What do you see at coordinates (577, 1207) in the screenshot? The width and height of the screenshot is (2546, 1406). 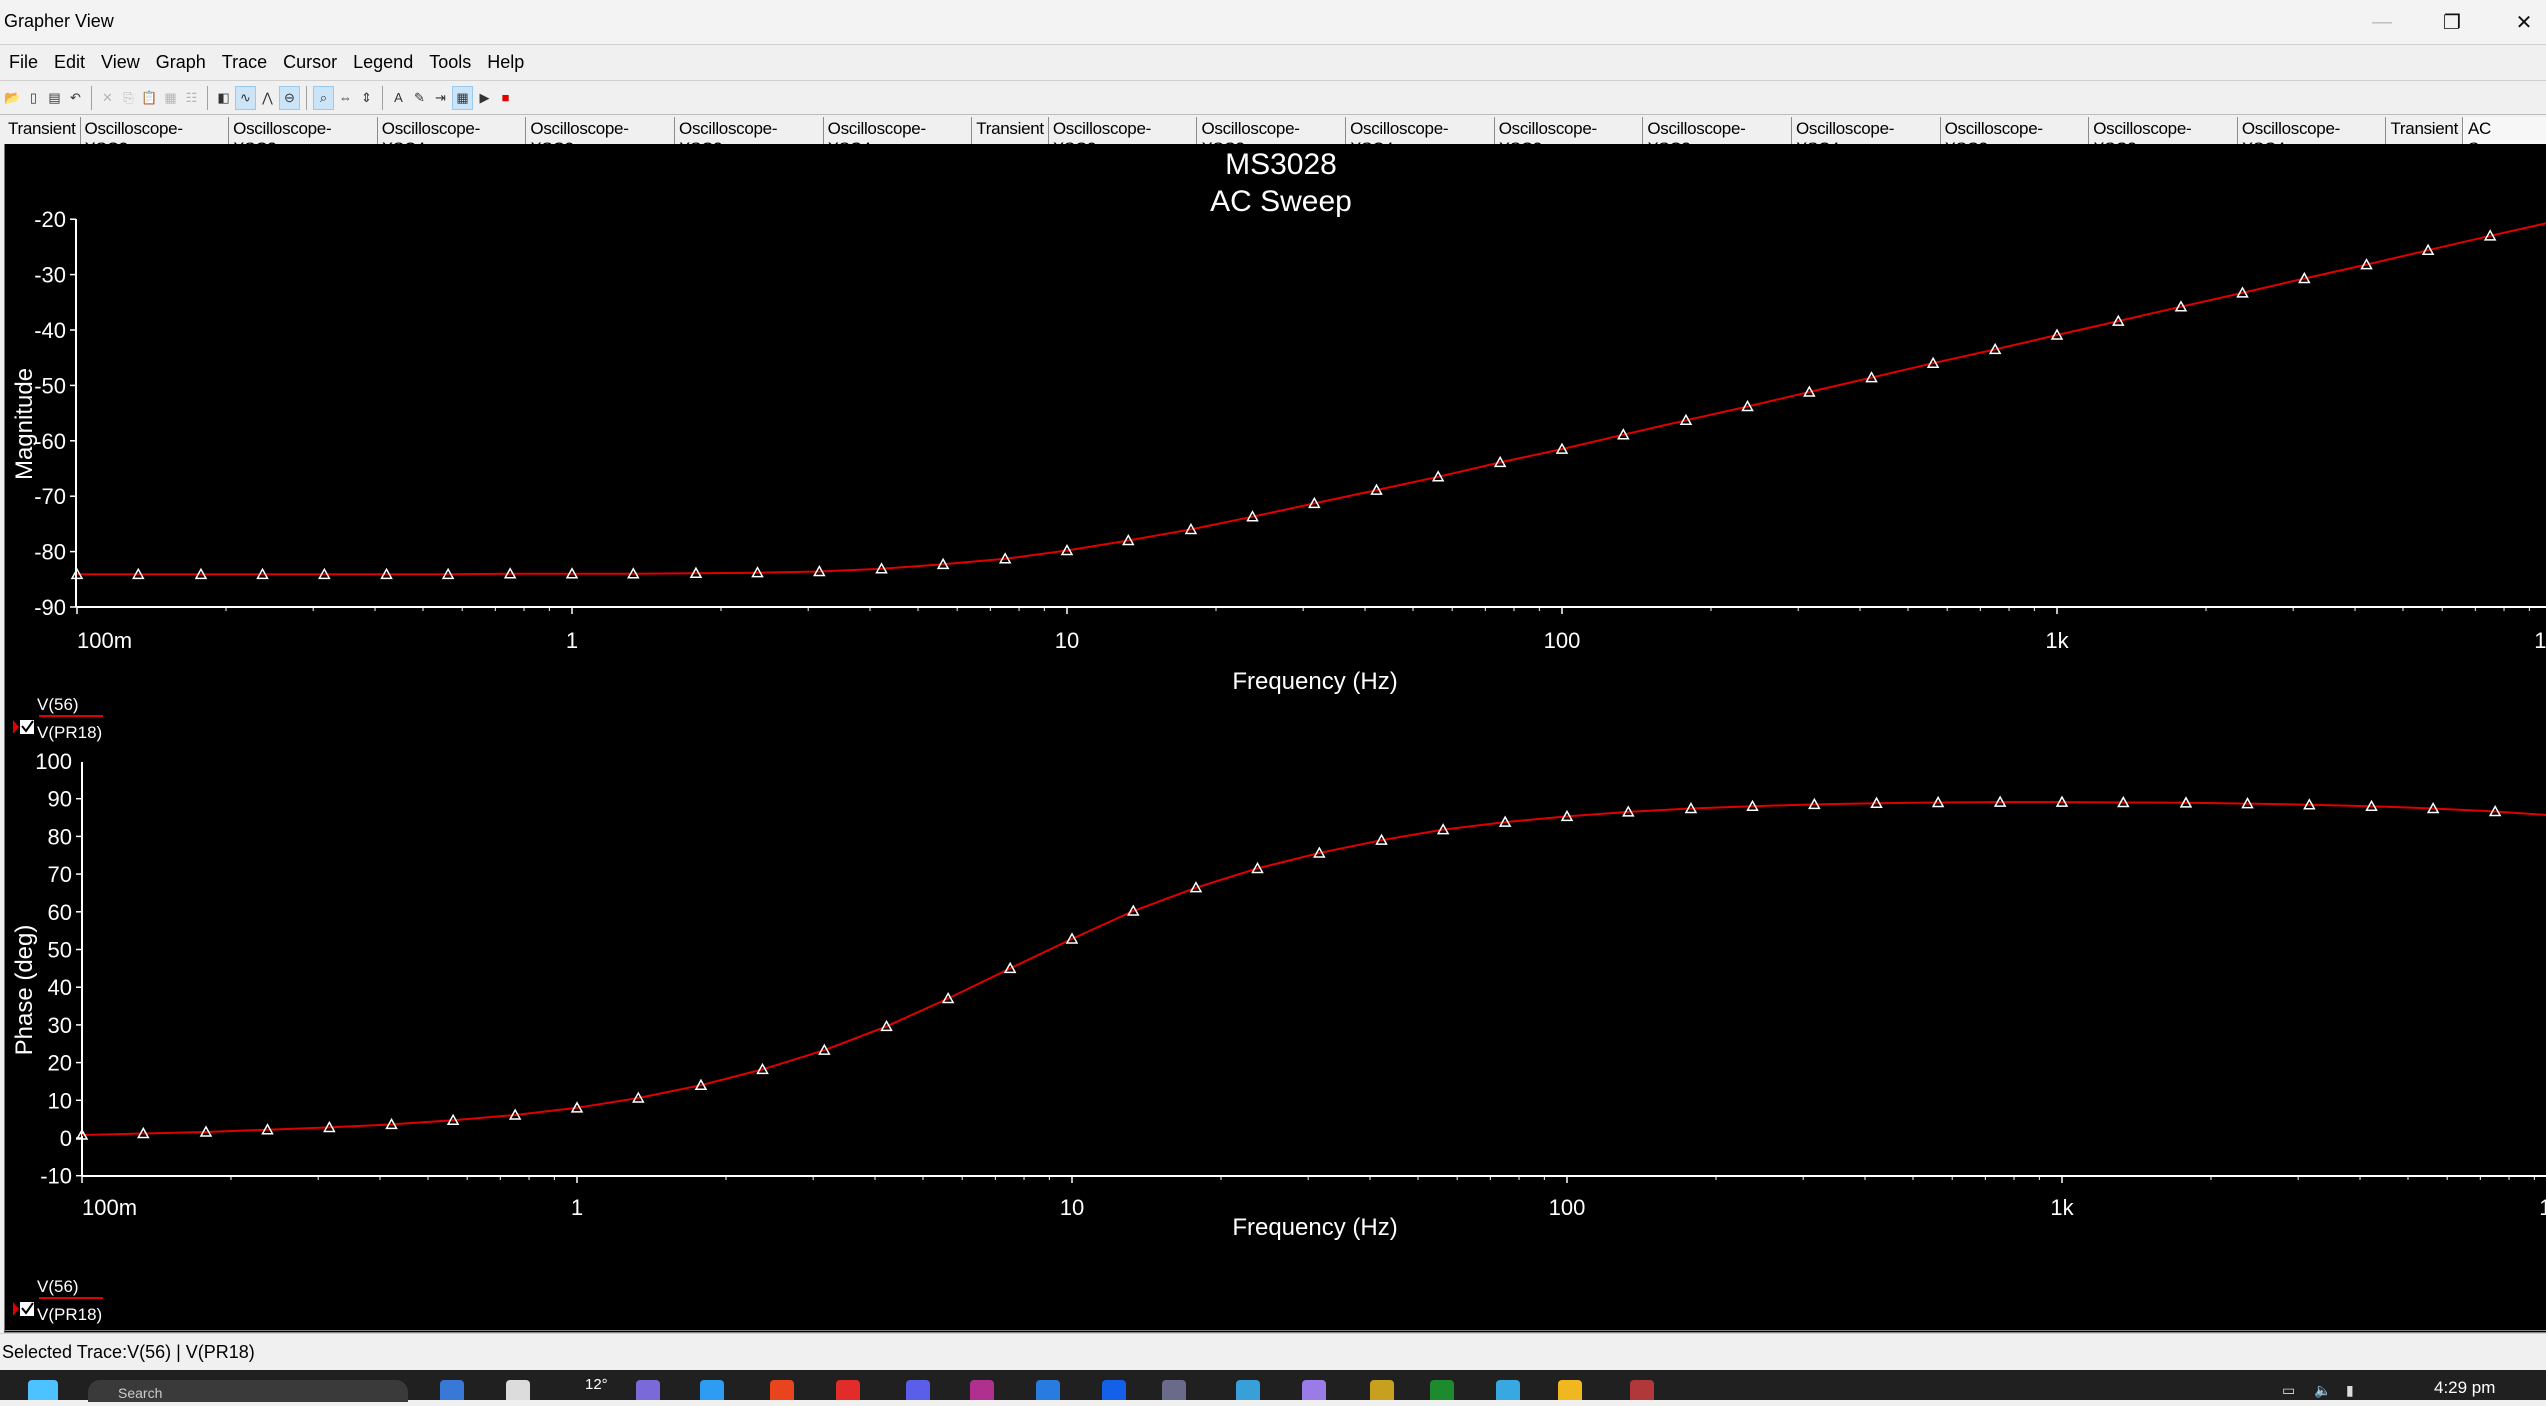 I see `x-tick-label: 1` at bounding box center [577, 1207].